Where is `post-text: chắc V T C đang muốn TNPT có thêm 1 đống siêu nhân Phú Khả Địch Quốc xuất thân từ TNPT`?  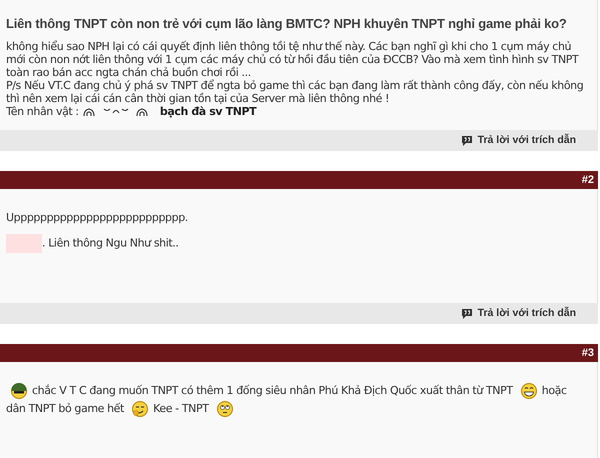 post-text: chắc V T C đang muốn TNPT có thêm 1 đống siêu nhân Phú Khả Địch Quốc xuất thân từ TNPT is located at coordinates (272, 391).